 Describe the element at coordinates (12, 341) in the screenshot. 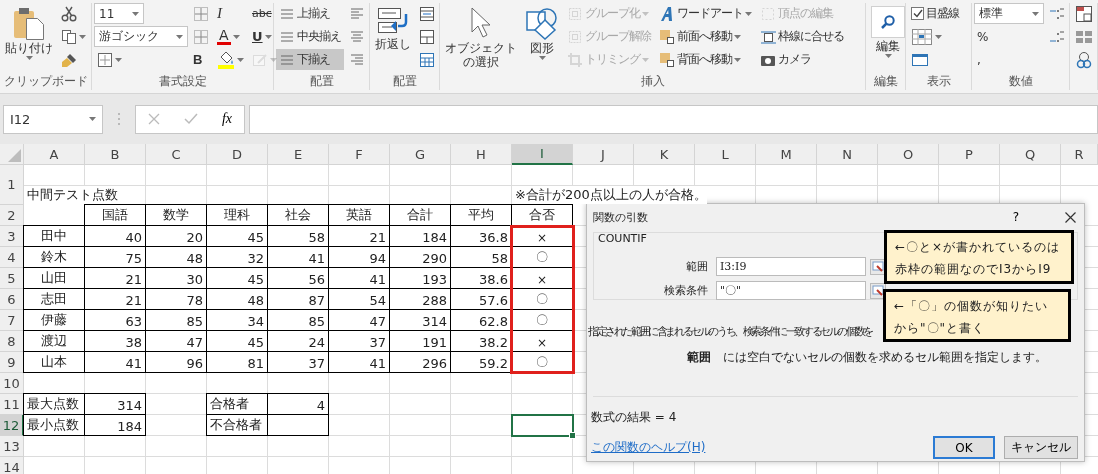

I see `row-header: 8` at that location.